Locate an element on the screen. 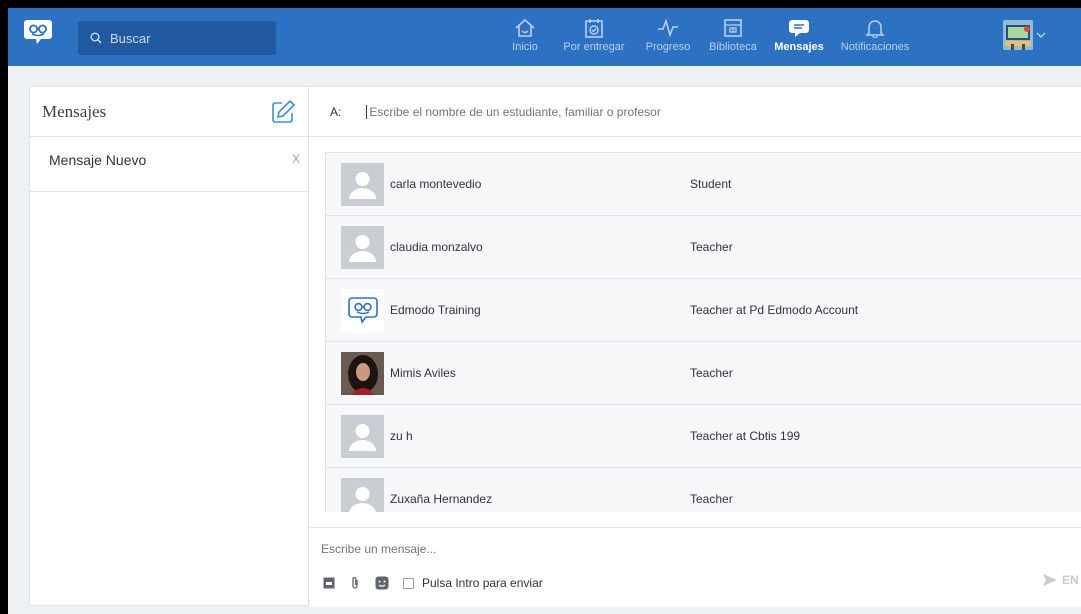 This screenshot has width=1081, height=614. search-placeholder: Buscar is located at coordinates (130, 38).